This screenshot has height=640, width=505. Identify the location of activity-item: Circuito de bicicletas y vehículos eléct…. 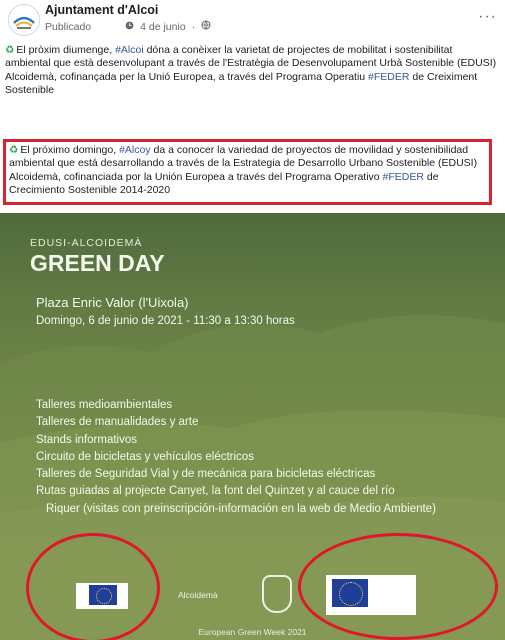
(145, 456).